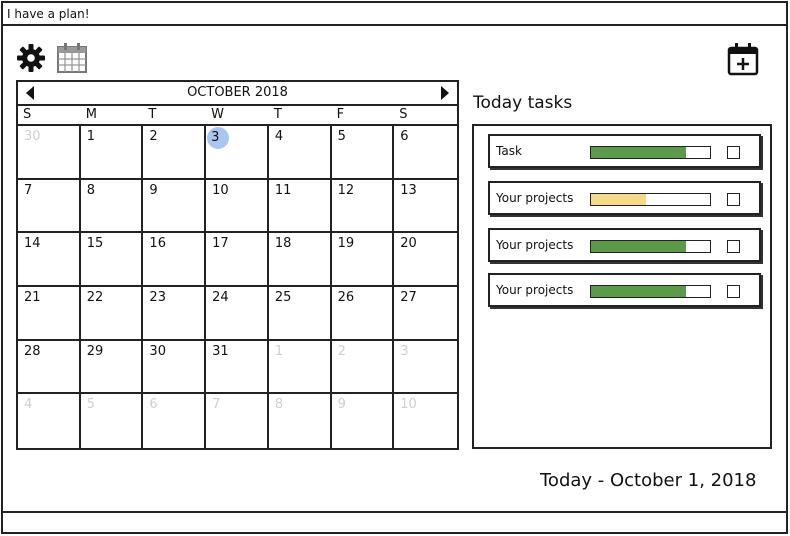  What do you see at coordinates (112, 367) in the screenshot?
I see `calendar-day: 29` at bounding box center [112, 367].